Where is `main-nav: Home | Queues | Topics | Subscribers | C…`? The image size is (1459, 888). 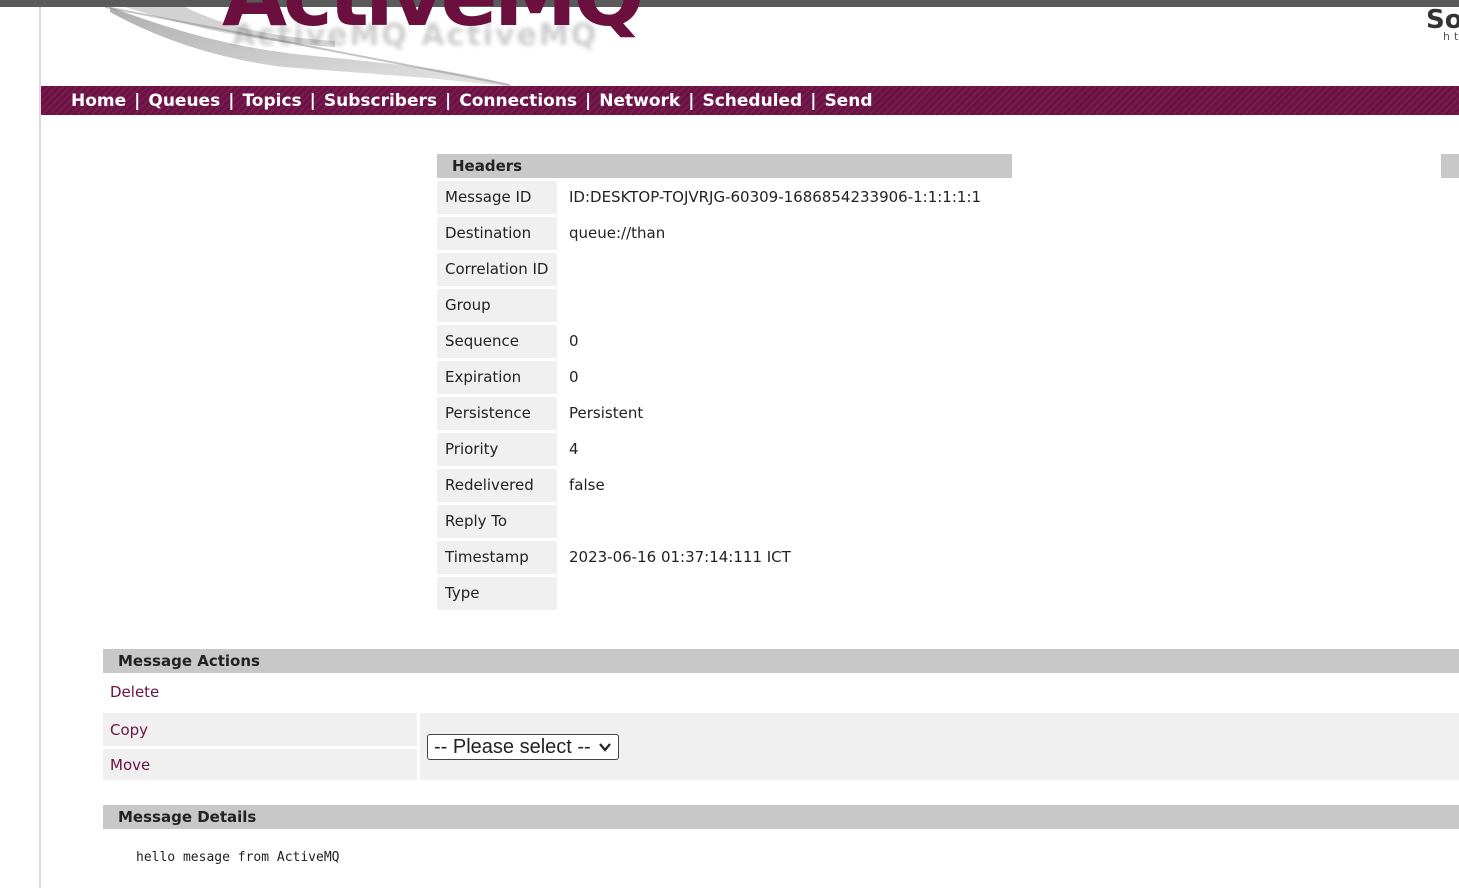
main-nav: Home | Queues | Topics | Subscribers | C… is located at coordinates (750, 100).